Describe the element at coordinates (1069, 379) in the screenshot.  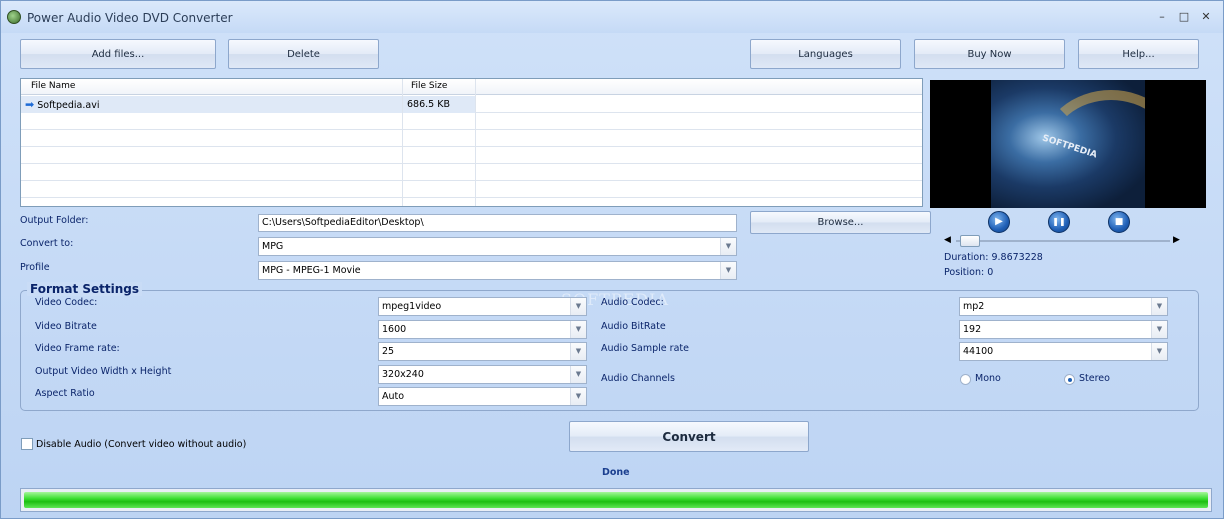
I see `stereo-radio` at that location.